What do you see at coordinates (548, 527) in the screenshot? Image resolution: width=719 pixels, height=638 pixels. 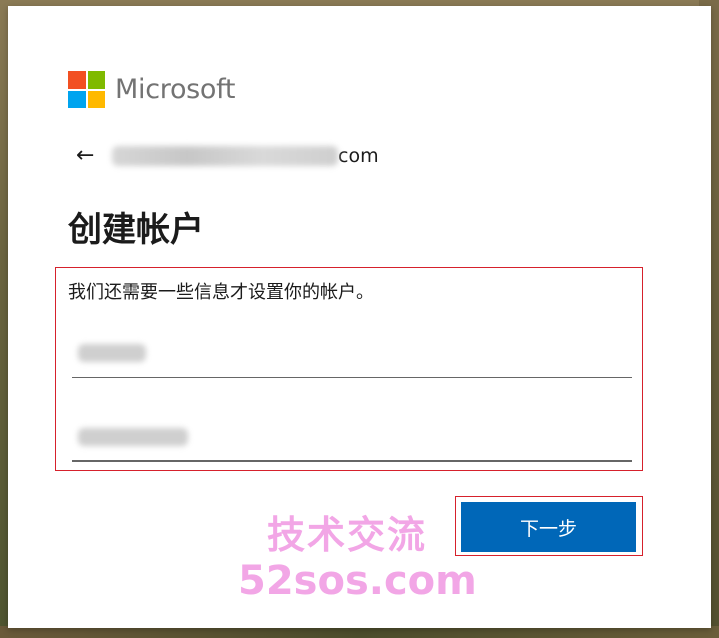 I see `next-button: 下一步` at bounding box center [548, 527].